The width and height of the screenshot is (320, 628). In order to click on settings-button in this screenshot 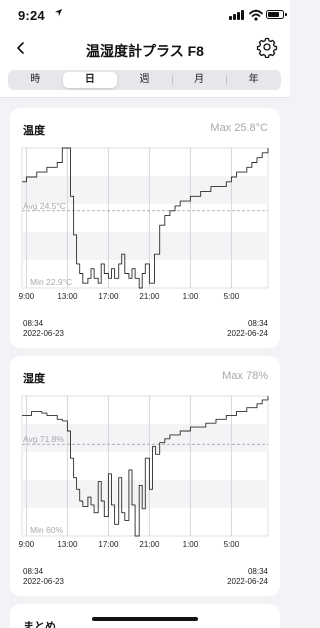, I will do `click(267, 47)`.